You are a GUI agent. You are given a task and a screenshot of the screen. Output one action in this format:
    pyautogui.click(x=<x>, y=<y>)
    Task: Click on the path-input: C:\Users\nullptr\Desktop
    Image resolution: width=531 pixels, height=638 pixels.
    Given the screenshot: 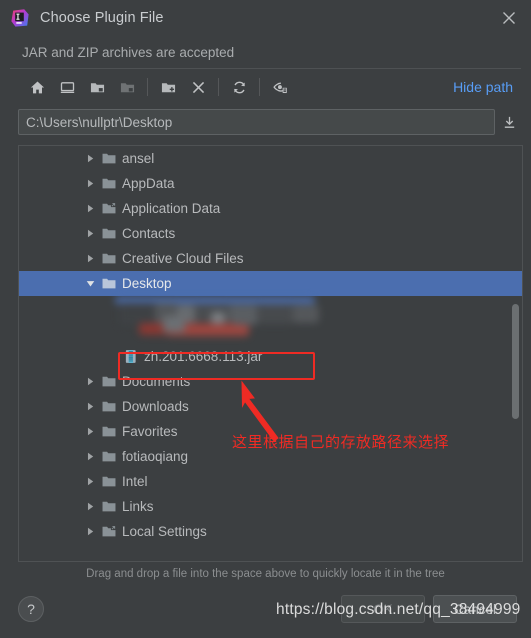 What is the action you would take?
    pyautogui.click(x=256, y=122)
    